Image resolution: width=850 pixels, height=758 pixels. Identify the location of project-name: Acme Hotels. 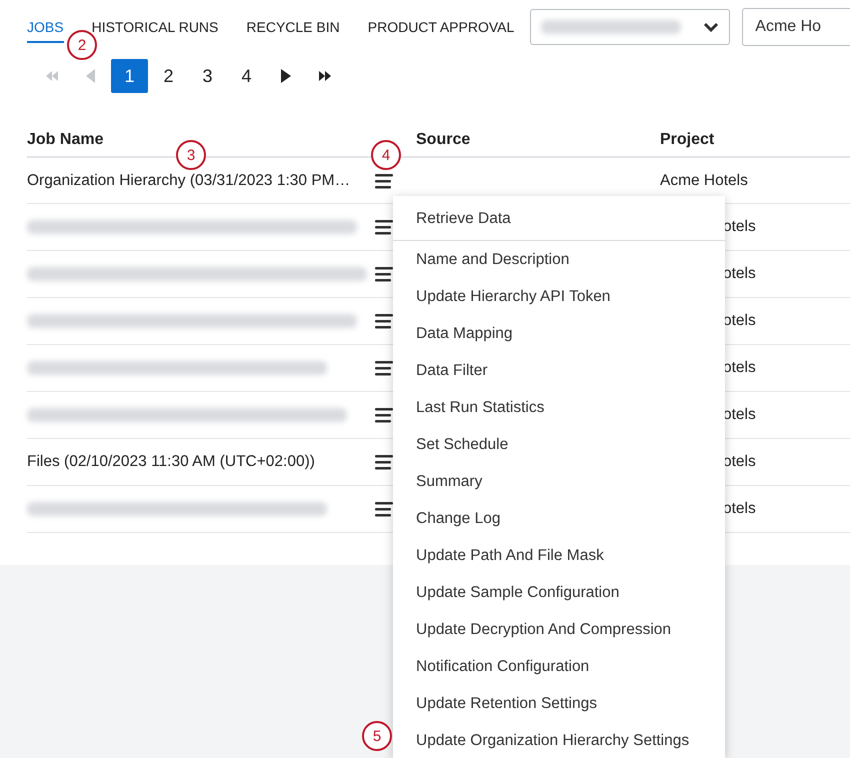
(704, 181).